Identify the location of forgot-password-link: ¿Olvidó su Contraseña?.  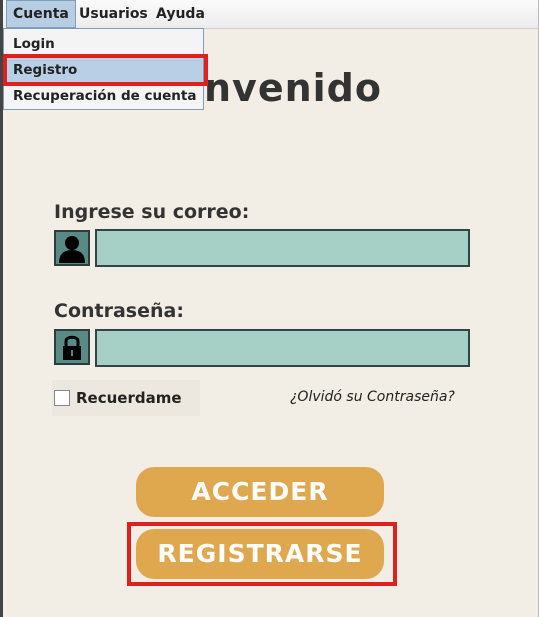
(372, 397).